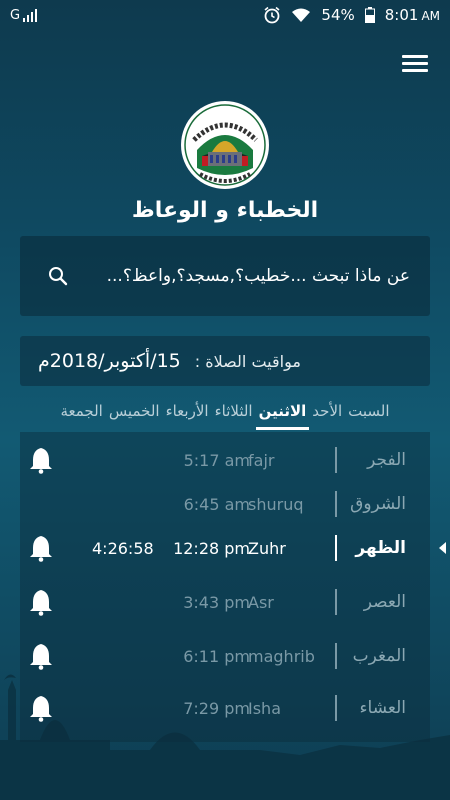 Image resolution: width=450 pixels, height=800 pixels. I want to click on date-bar: مواقيت الصلاة : 15/أكتوبر/2018م, so click(225, 361).